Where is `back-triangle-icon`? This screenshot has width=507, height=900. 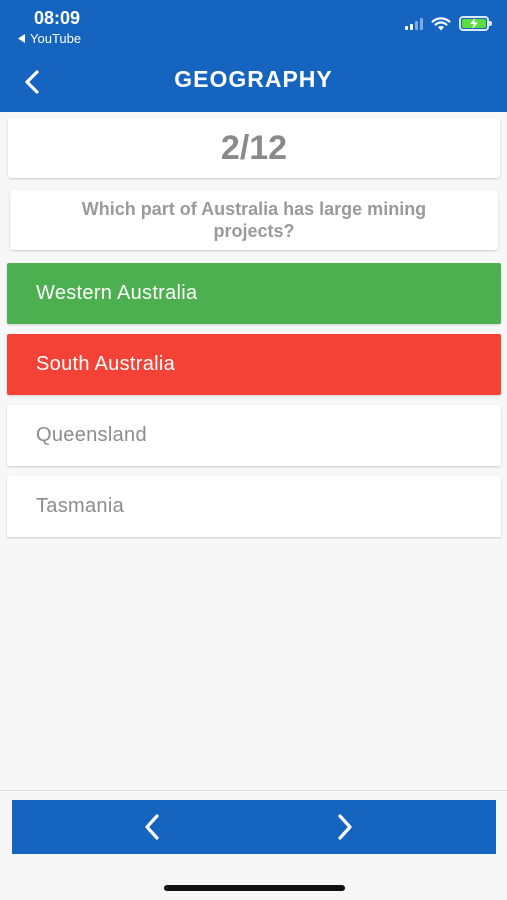
back-triangle-icon is located at coordinates (21, 38).